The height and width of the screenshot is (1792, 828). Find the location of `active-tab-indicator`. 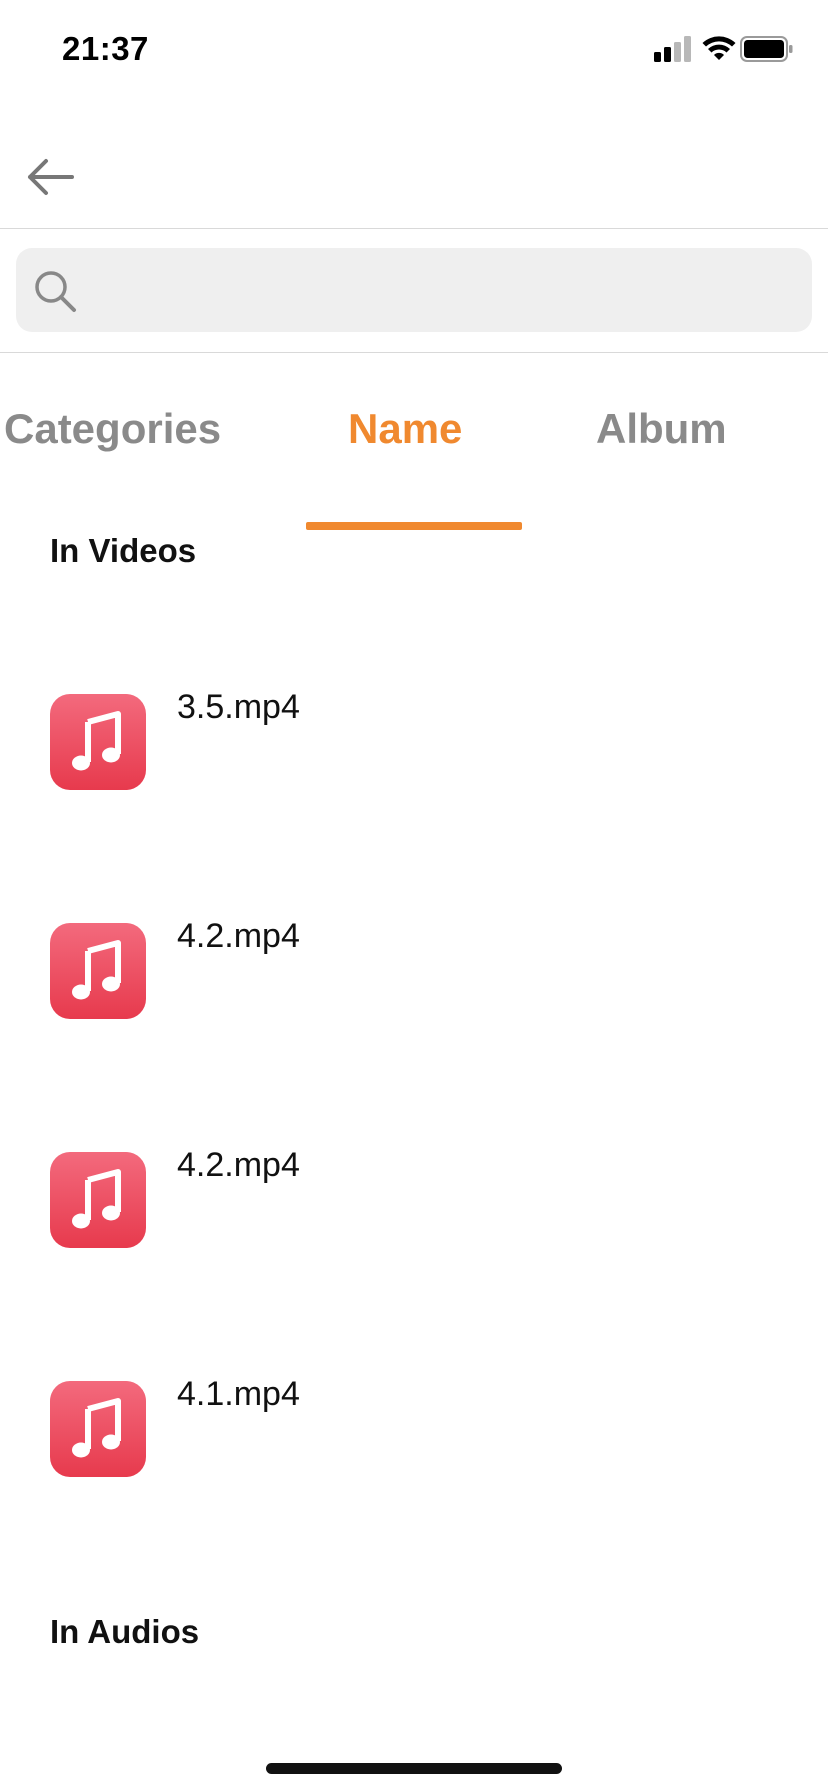

active-tab-indicator is located at coordinates (414, 526).